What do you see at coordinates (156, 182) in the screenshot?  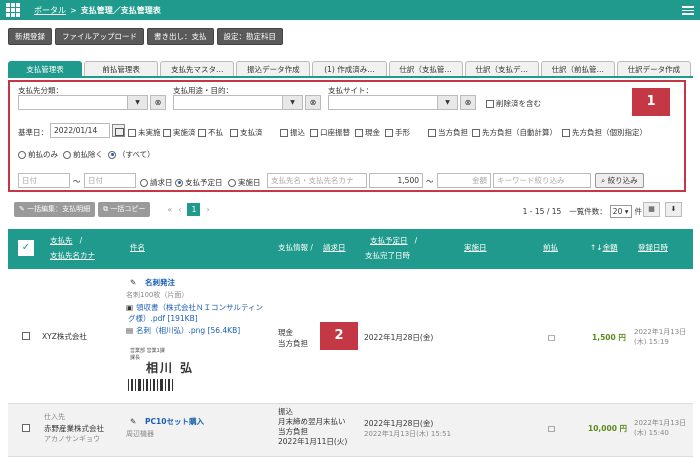 I see `date-type-invoice-radio: 請求日` at bounding box center [156, 182].